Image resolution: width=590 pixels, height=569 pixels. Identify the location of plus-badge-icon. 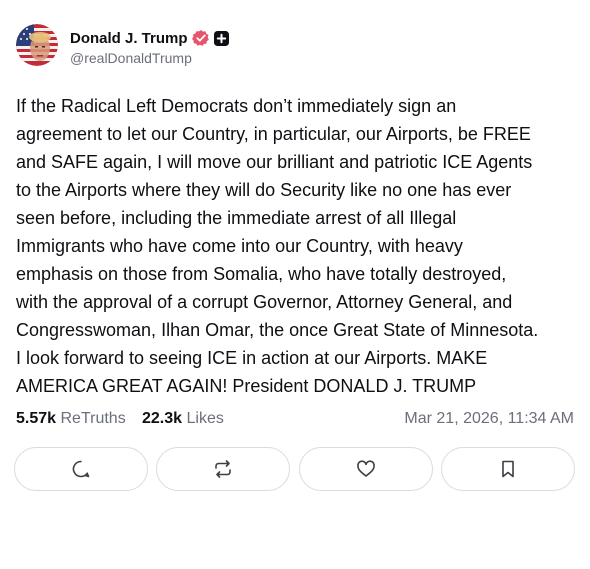
(221, 38).